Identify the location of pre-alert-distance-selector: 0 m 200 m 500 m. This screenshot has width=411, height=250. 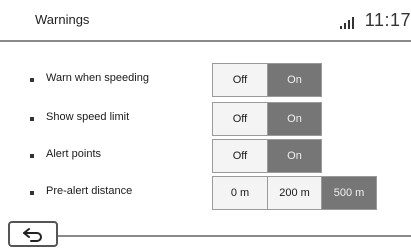
(294, 193).